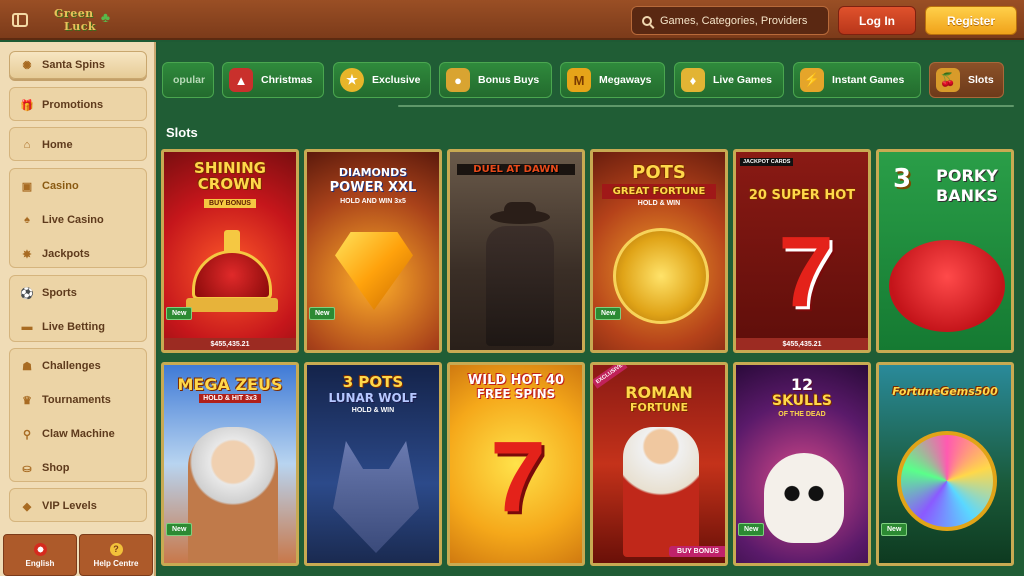 This screenshot has height=576, width=1024. I want to click on sidebar-item-home: ⌂ Home, so click(78, 145).